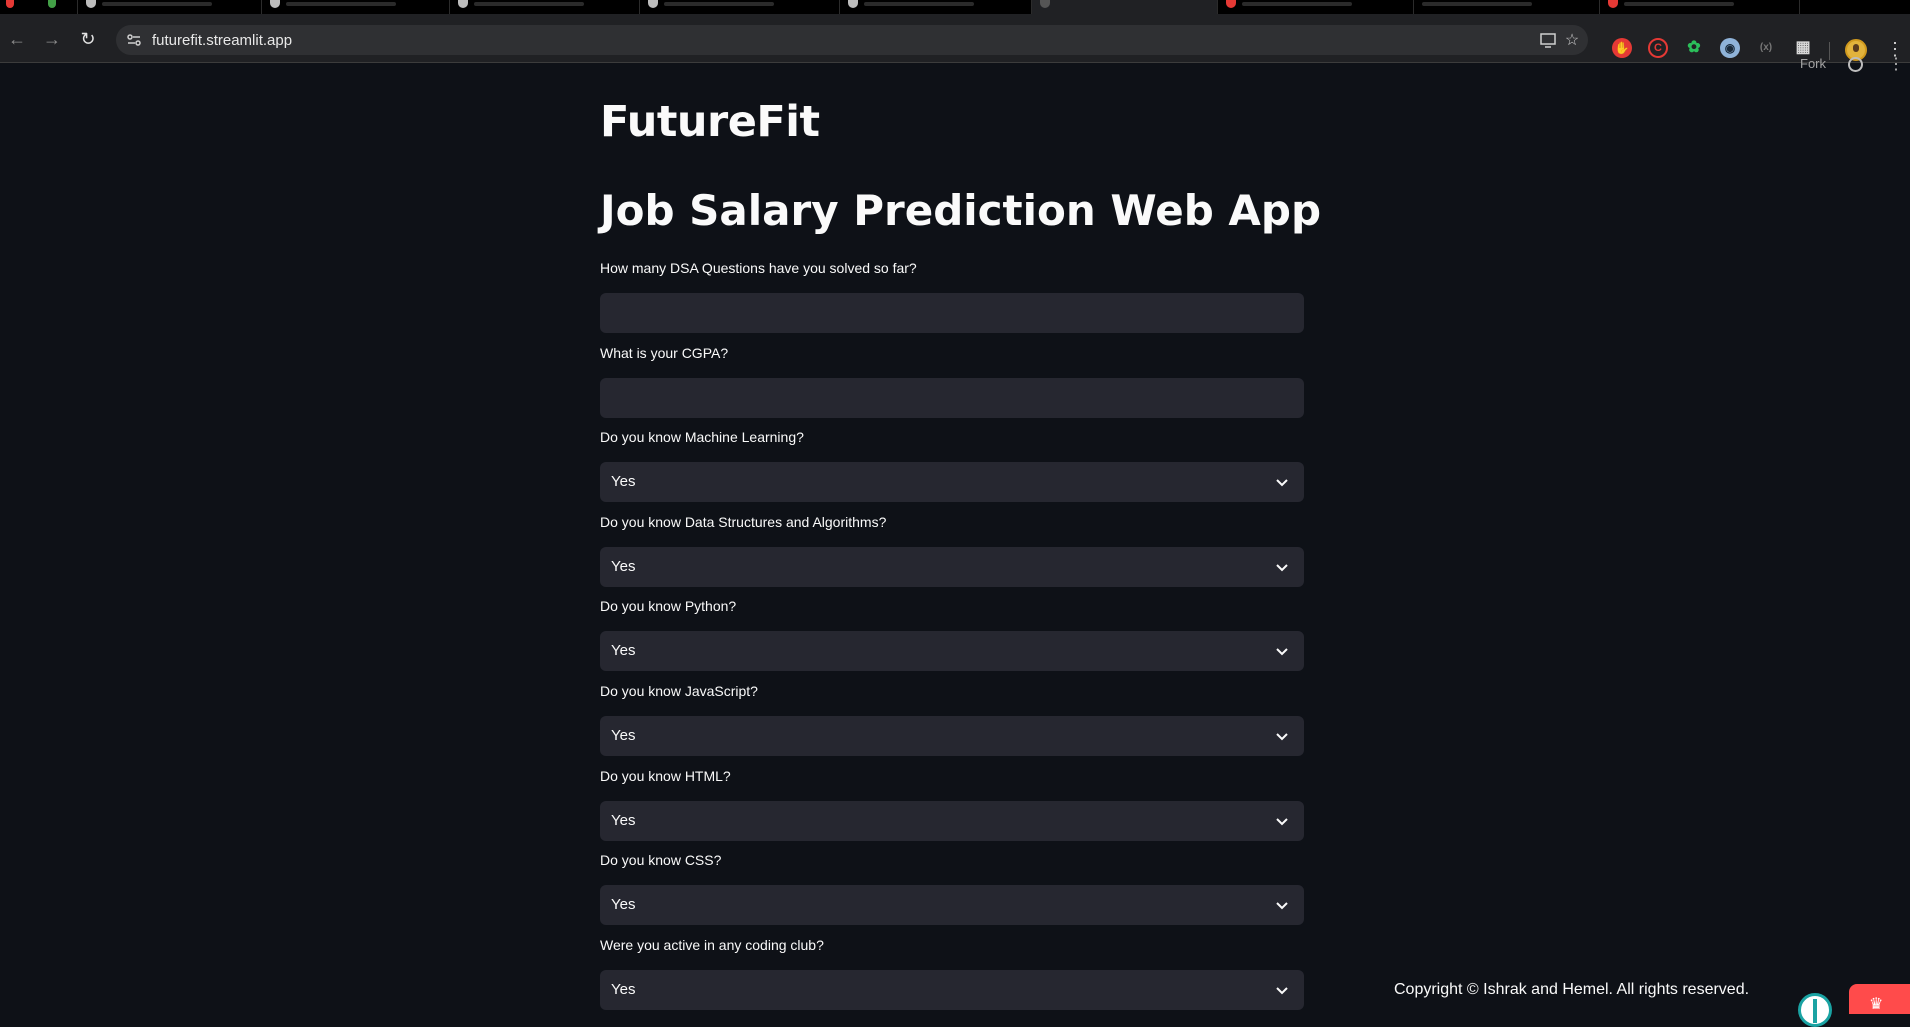 This screenshot has height=1027, width=1910. Describe the element at coordinates (1730, 48) in the screenshot. I see `extension-owl-icon: ◉` at that location.